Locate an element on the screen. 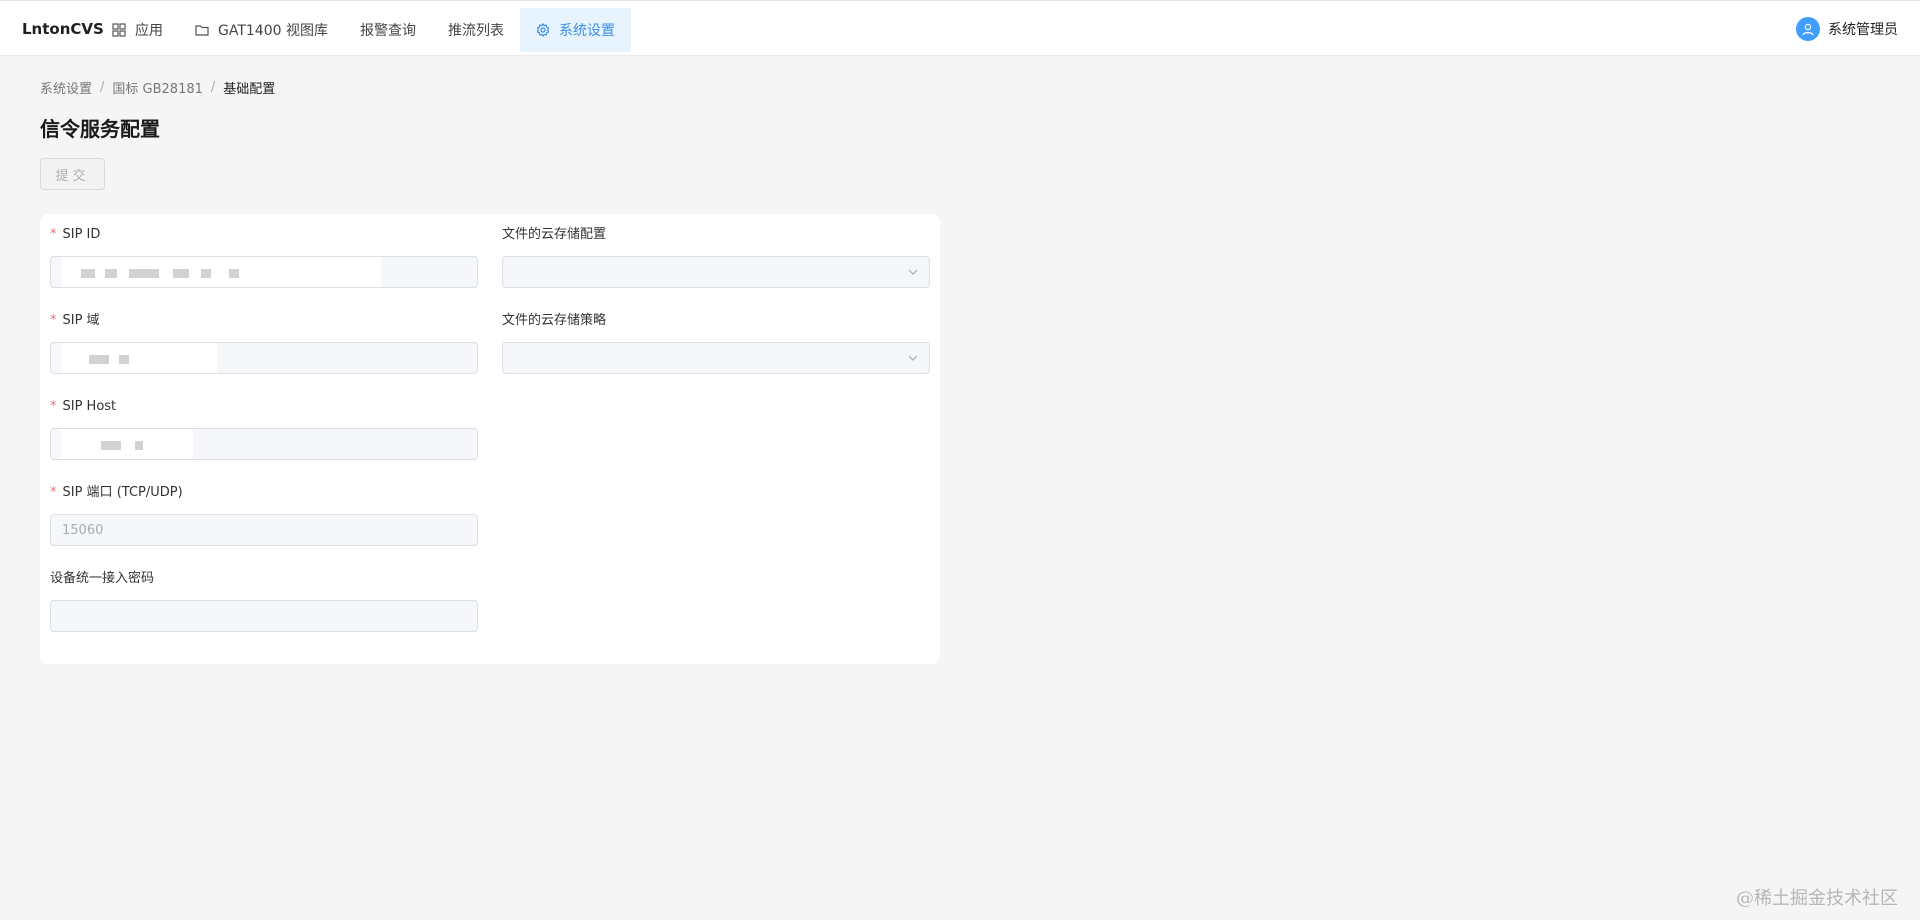 The width and height of the screenshot is (1920, 920). sip-port-input: 15060 is located at coordinates (264, 530).